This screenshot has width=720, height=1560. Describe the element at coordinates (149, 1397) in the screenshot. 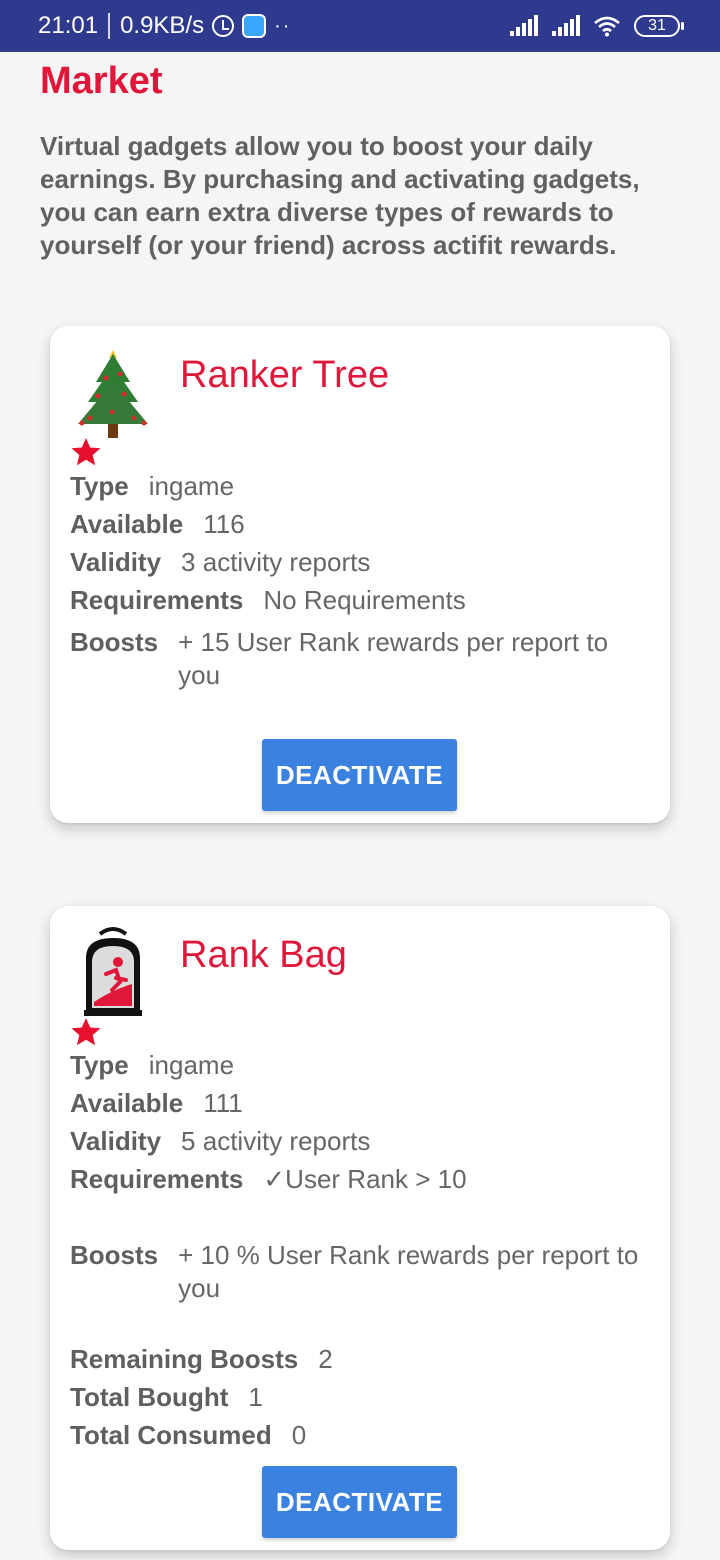

I see `total-bought-label: Total Bought` at that location.